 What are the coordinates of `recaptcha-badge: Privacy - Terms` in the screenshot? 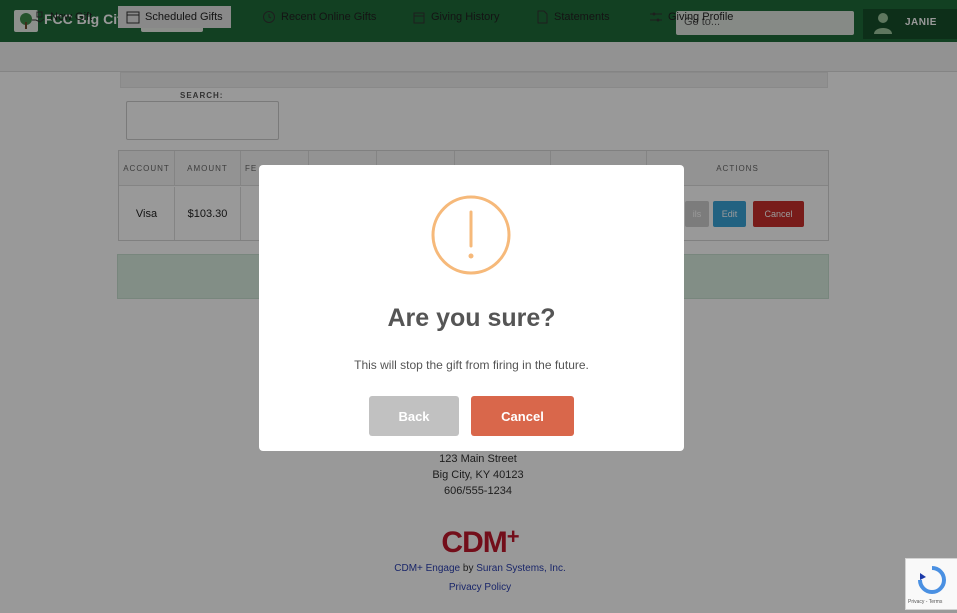 It's located at (931, 584).